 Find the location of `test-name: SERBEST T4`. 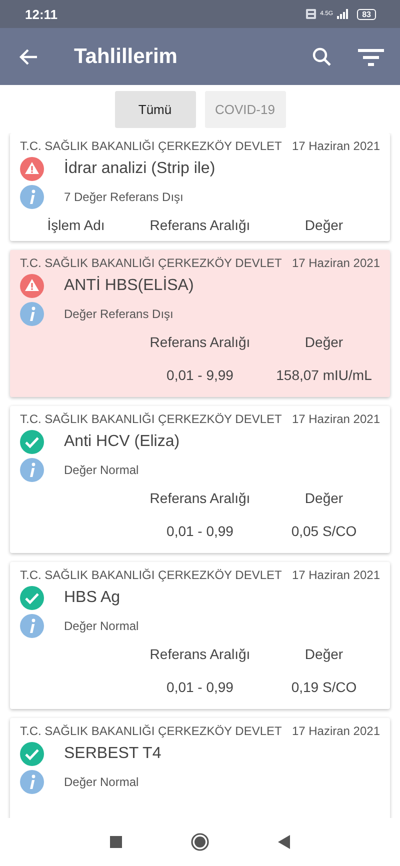

test-name: SERBEST T4 is located at coordinates (113, 754).